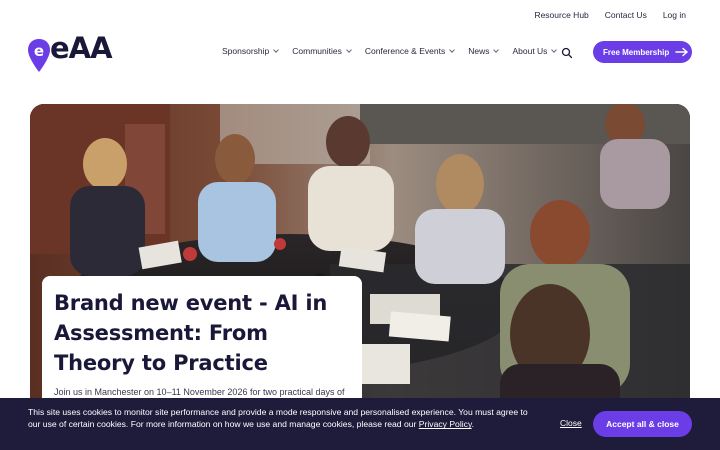 This screenshot has width=720, height=450. What do you see at coordinates (445, 424) in the screenshot?
I see `privacy-policy-link: Privacy Policy` at bounding box center [445, 424].